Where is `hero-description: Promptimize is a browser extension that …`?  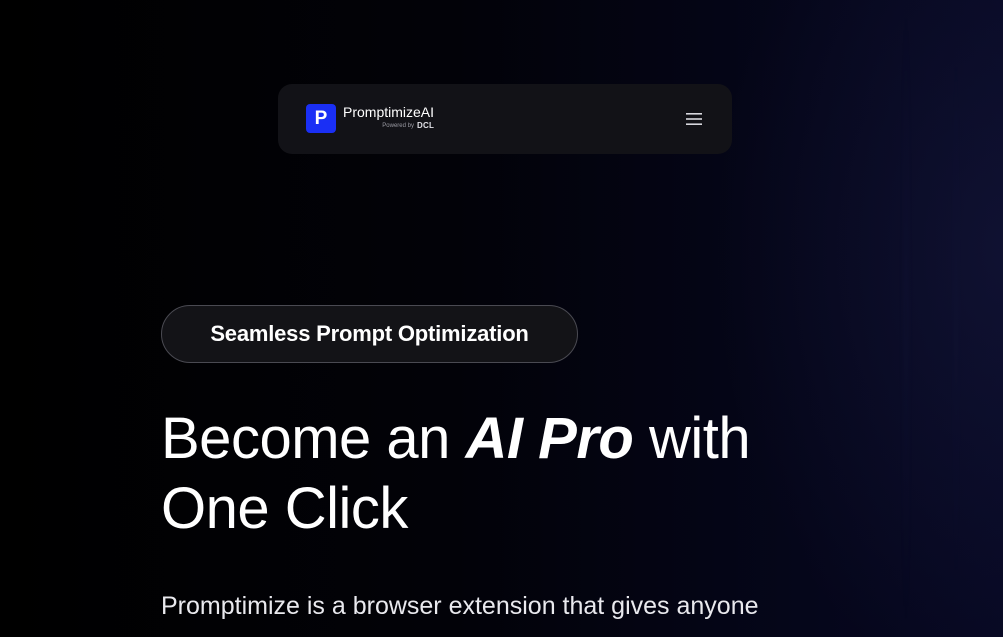
hero-description: Promptimize is a browser extension that … is located at coordinates (460, 606).